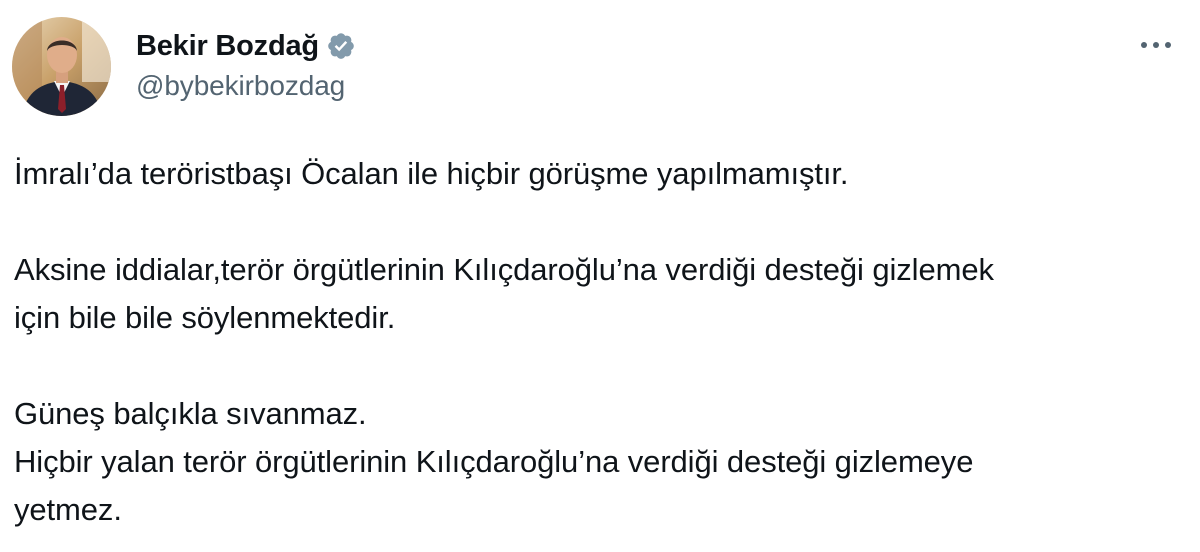 The image size is (1200, 552). Describe the element at coordinates (240, 86) in the screenshot. I see `author-handle: @bybekirbozdag` at that location.